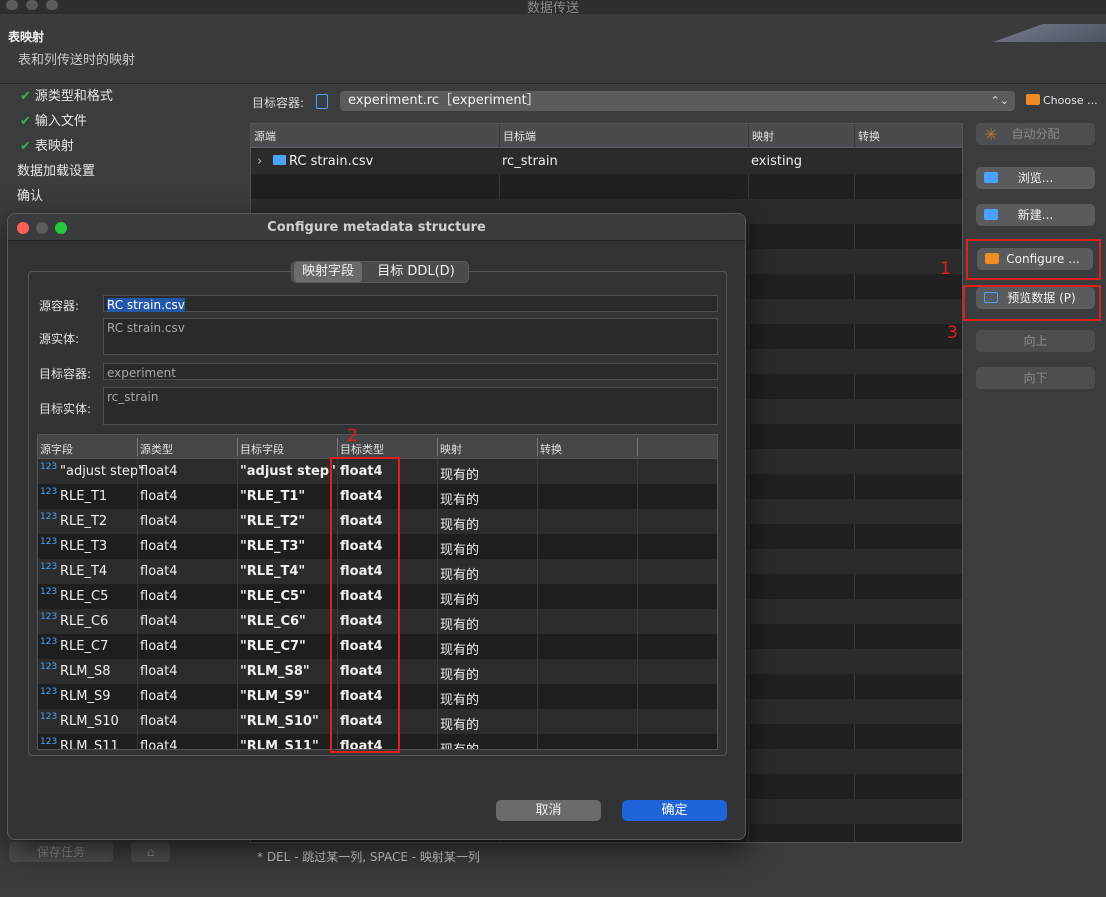  I want to click on mapping-table-header: 源端 目标端 映射 转换, so click(606, 136).